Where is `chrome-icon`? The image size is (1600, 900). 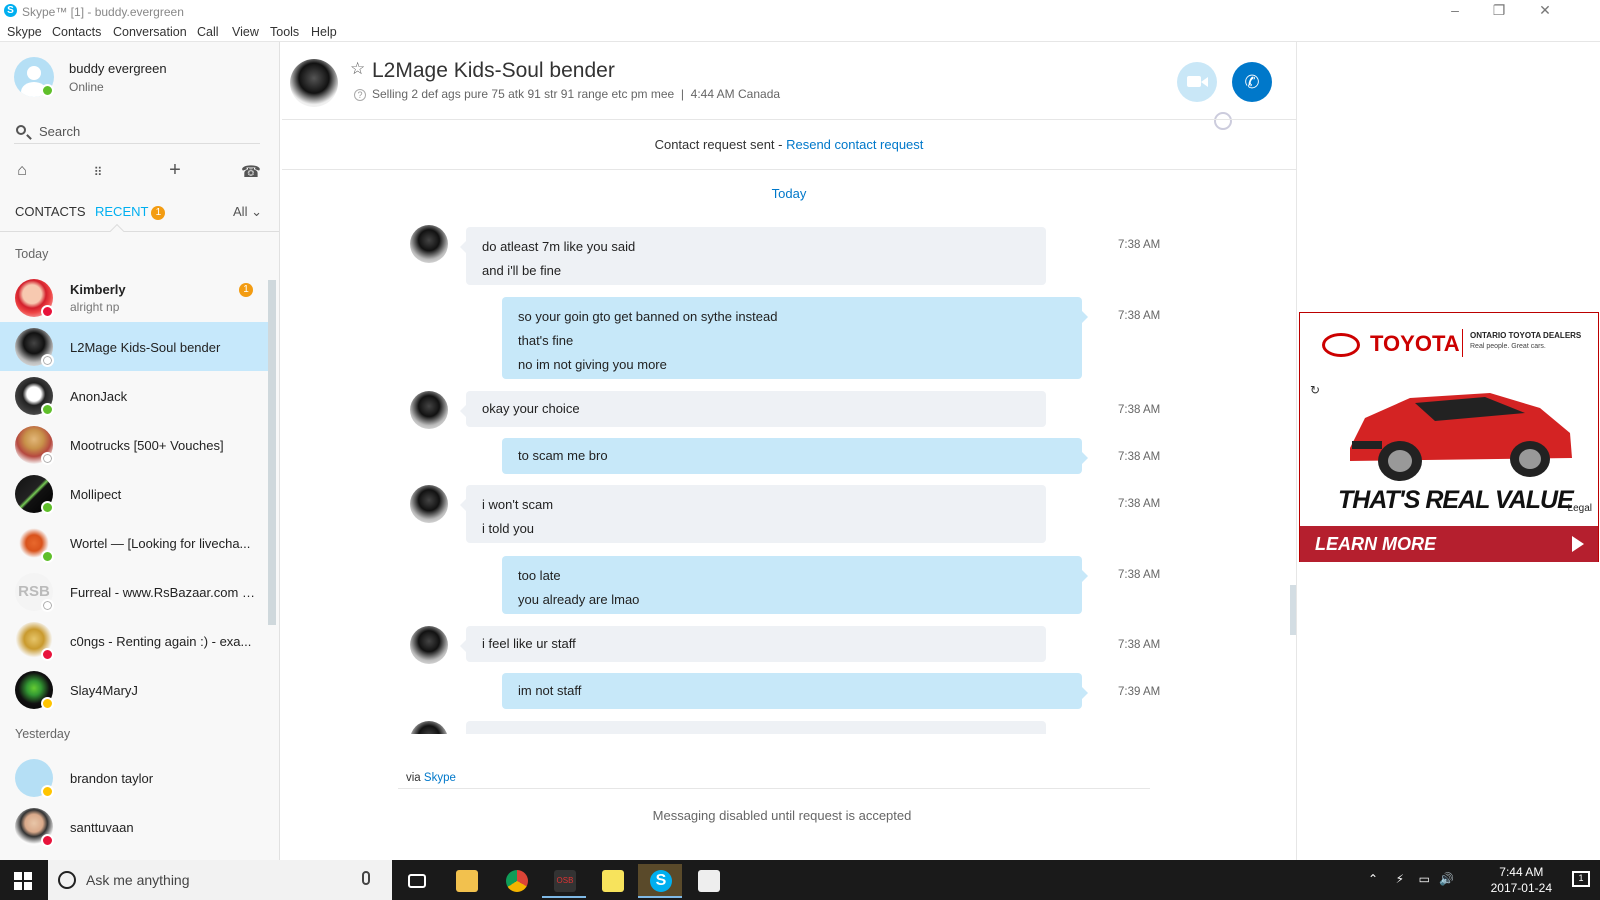 chrome-icon is located at coordinates (517, 881).